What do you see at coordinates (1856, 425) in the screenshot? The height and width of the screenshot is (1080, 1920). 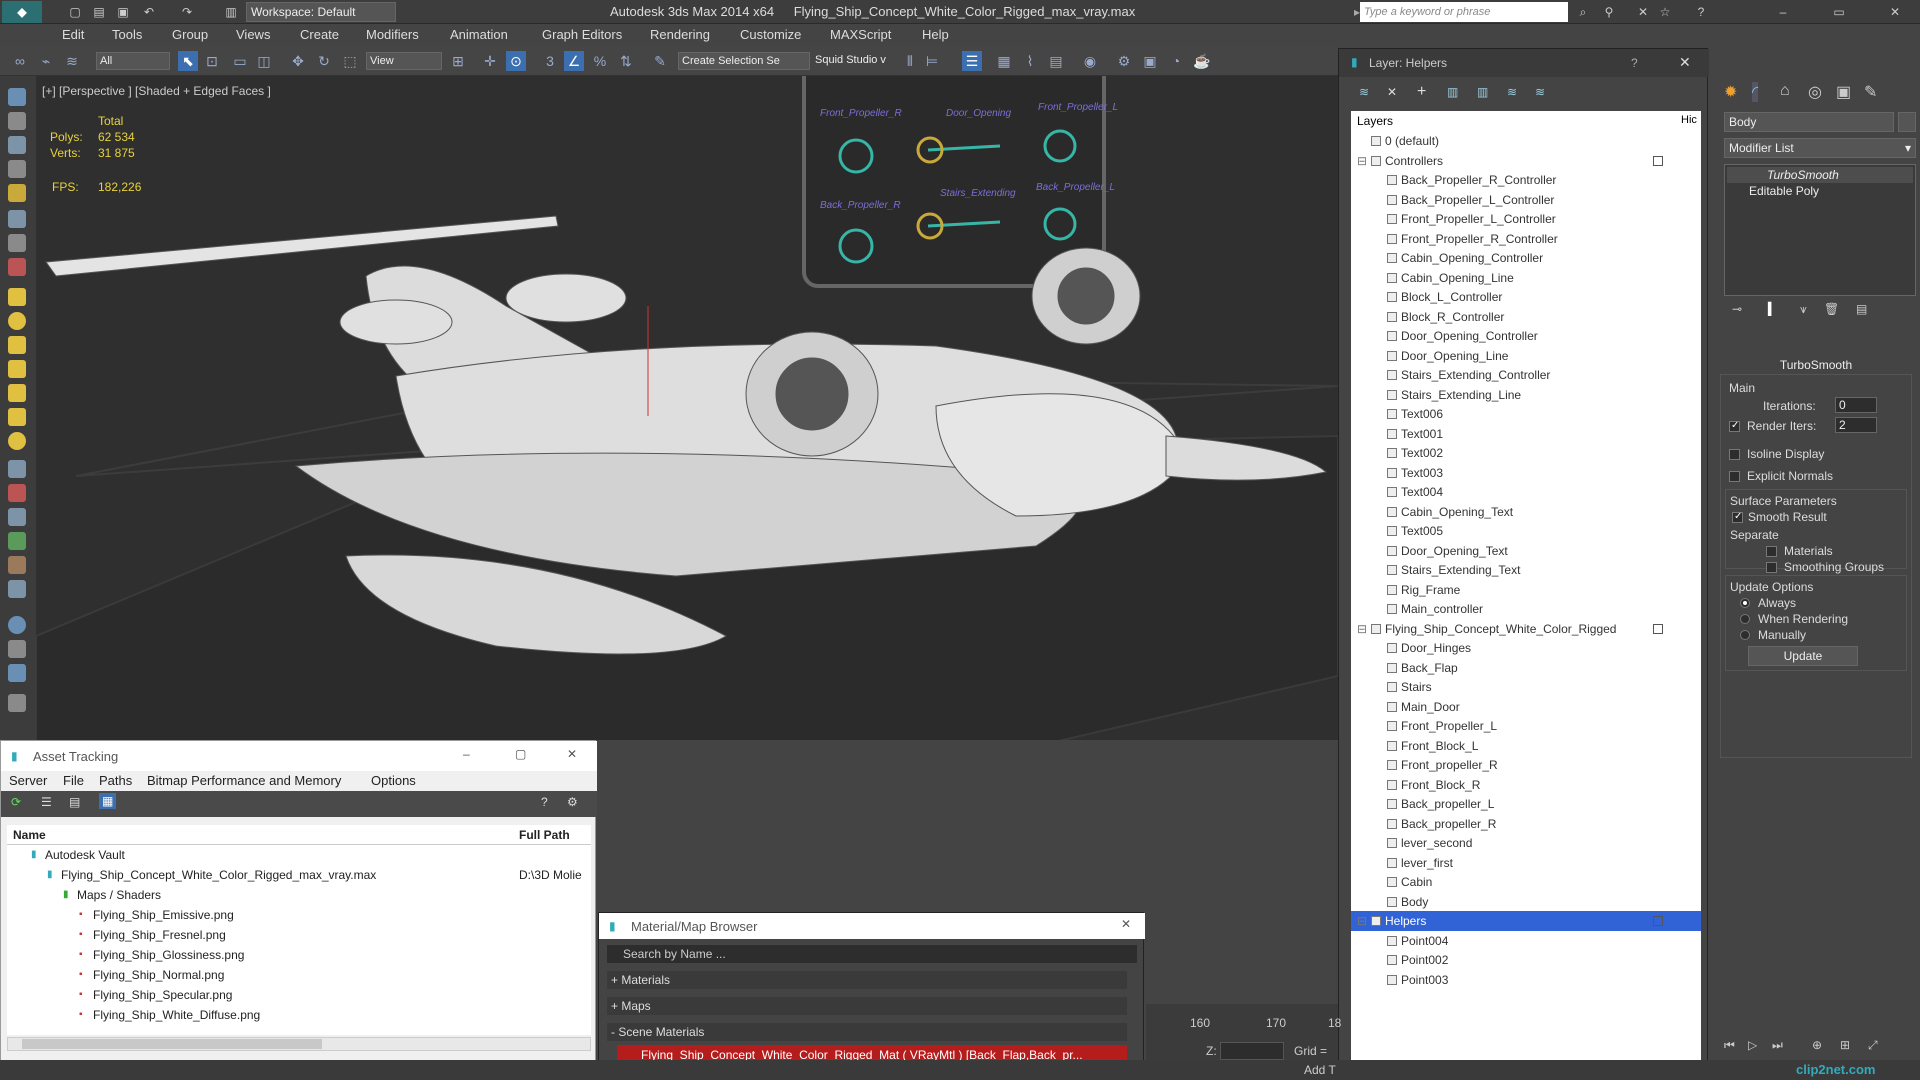 I see `render-iters-spinner: 2` at bounding box center [1856, 425].